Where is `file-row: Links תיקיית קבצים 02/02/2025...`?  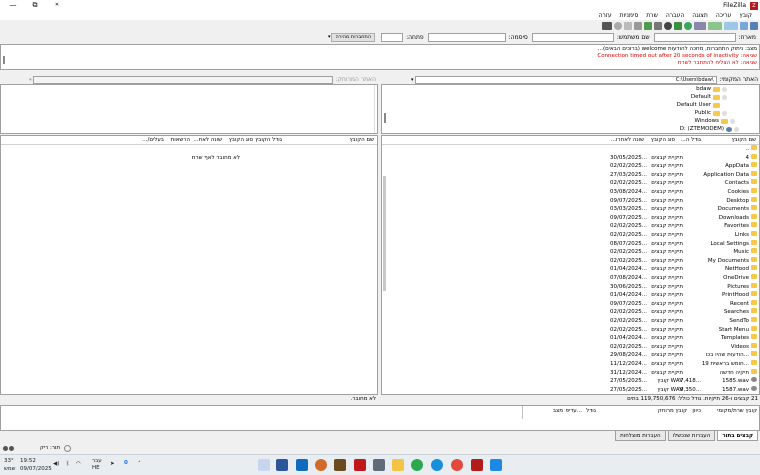
file-row: Links תיקיית קבצים 02/02/2025... is located at coordinates (570, 235).